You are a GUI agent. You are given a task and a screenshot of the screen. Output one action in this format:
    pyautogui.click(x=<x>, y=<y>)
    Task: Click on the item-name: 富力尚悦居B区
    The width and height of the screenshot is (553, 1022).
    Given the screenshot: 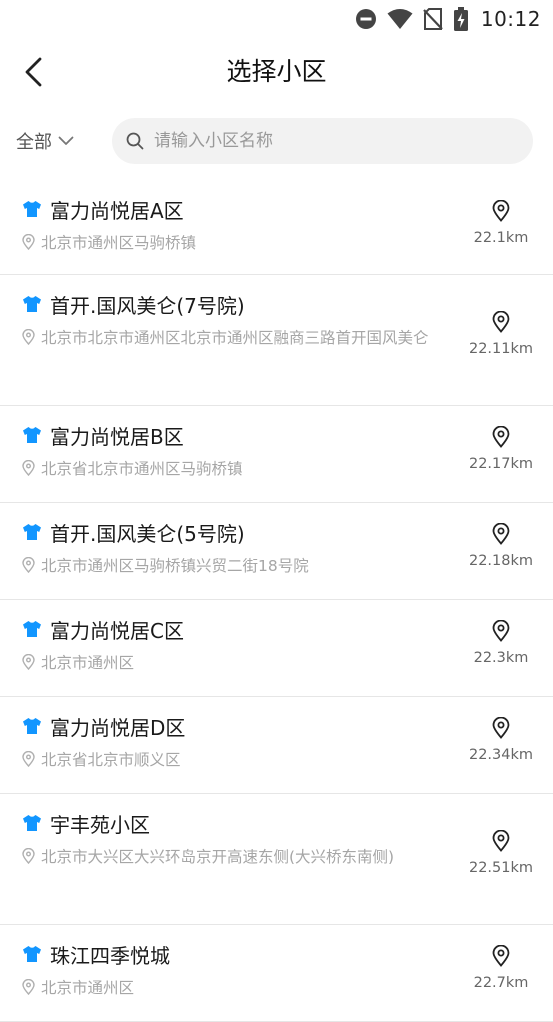 What is the action you would take?
    pyautogui.click(x=117, y=436)
    